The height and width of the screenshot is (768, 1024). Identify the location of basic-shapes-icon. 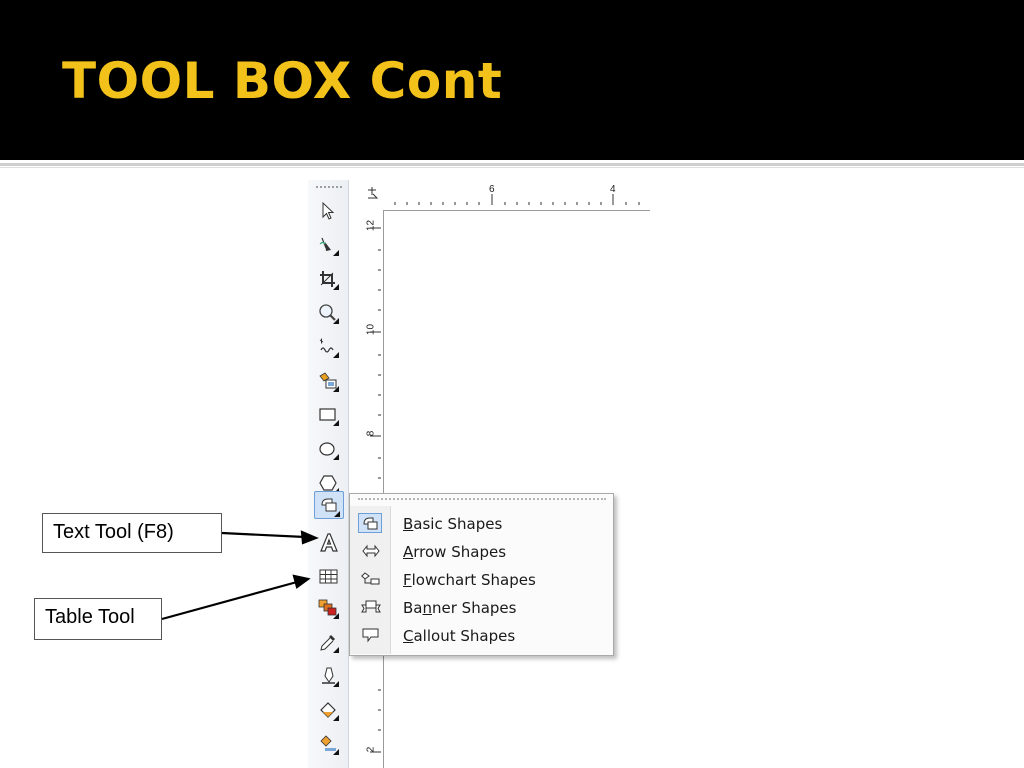
(370, 523).